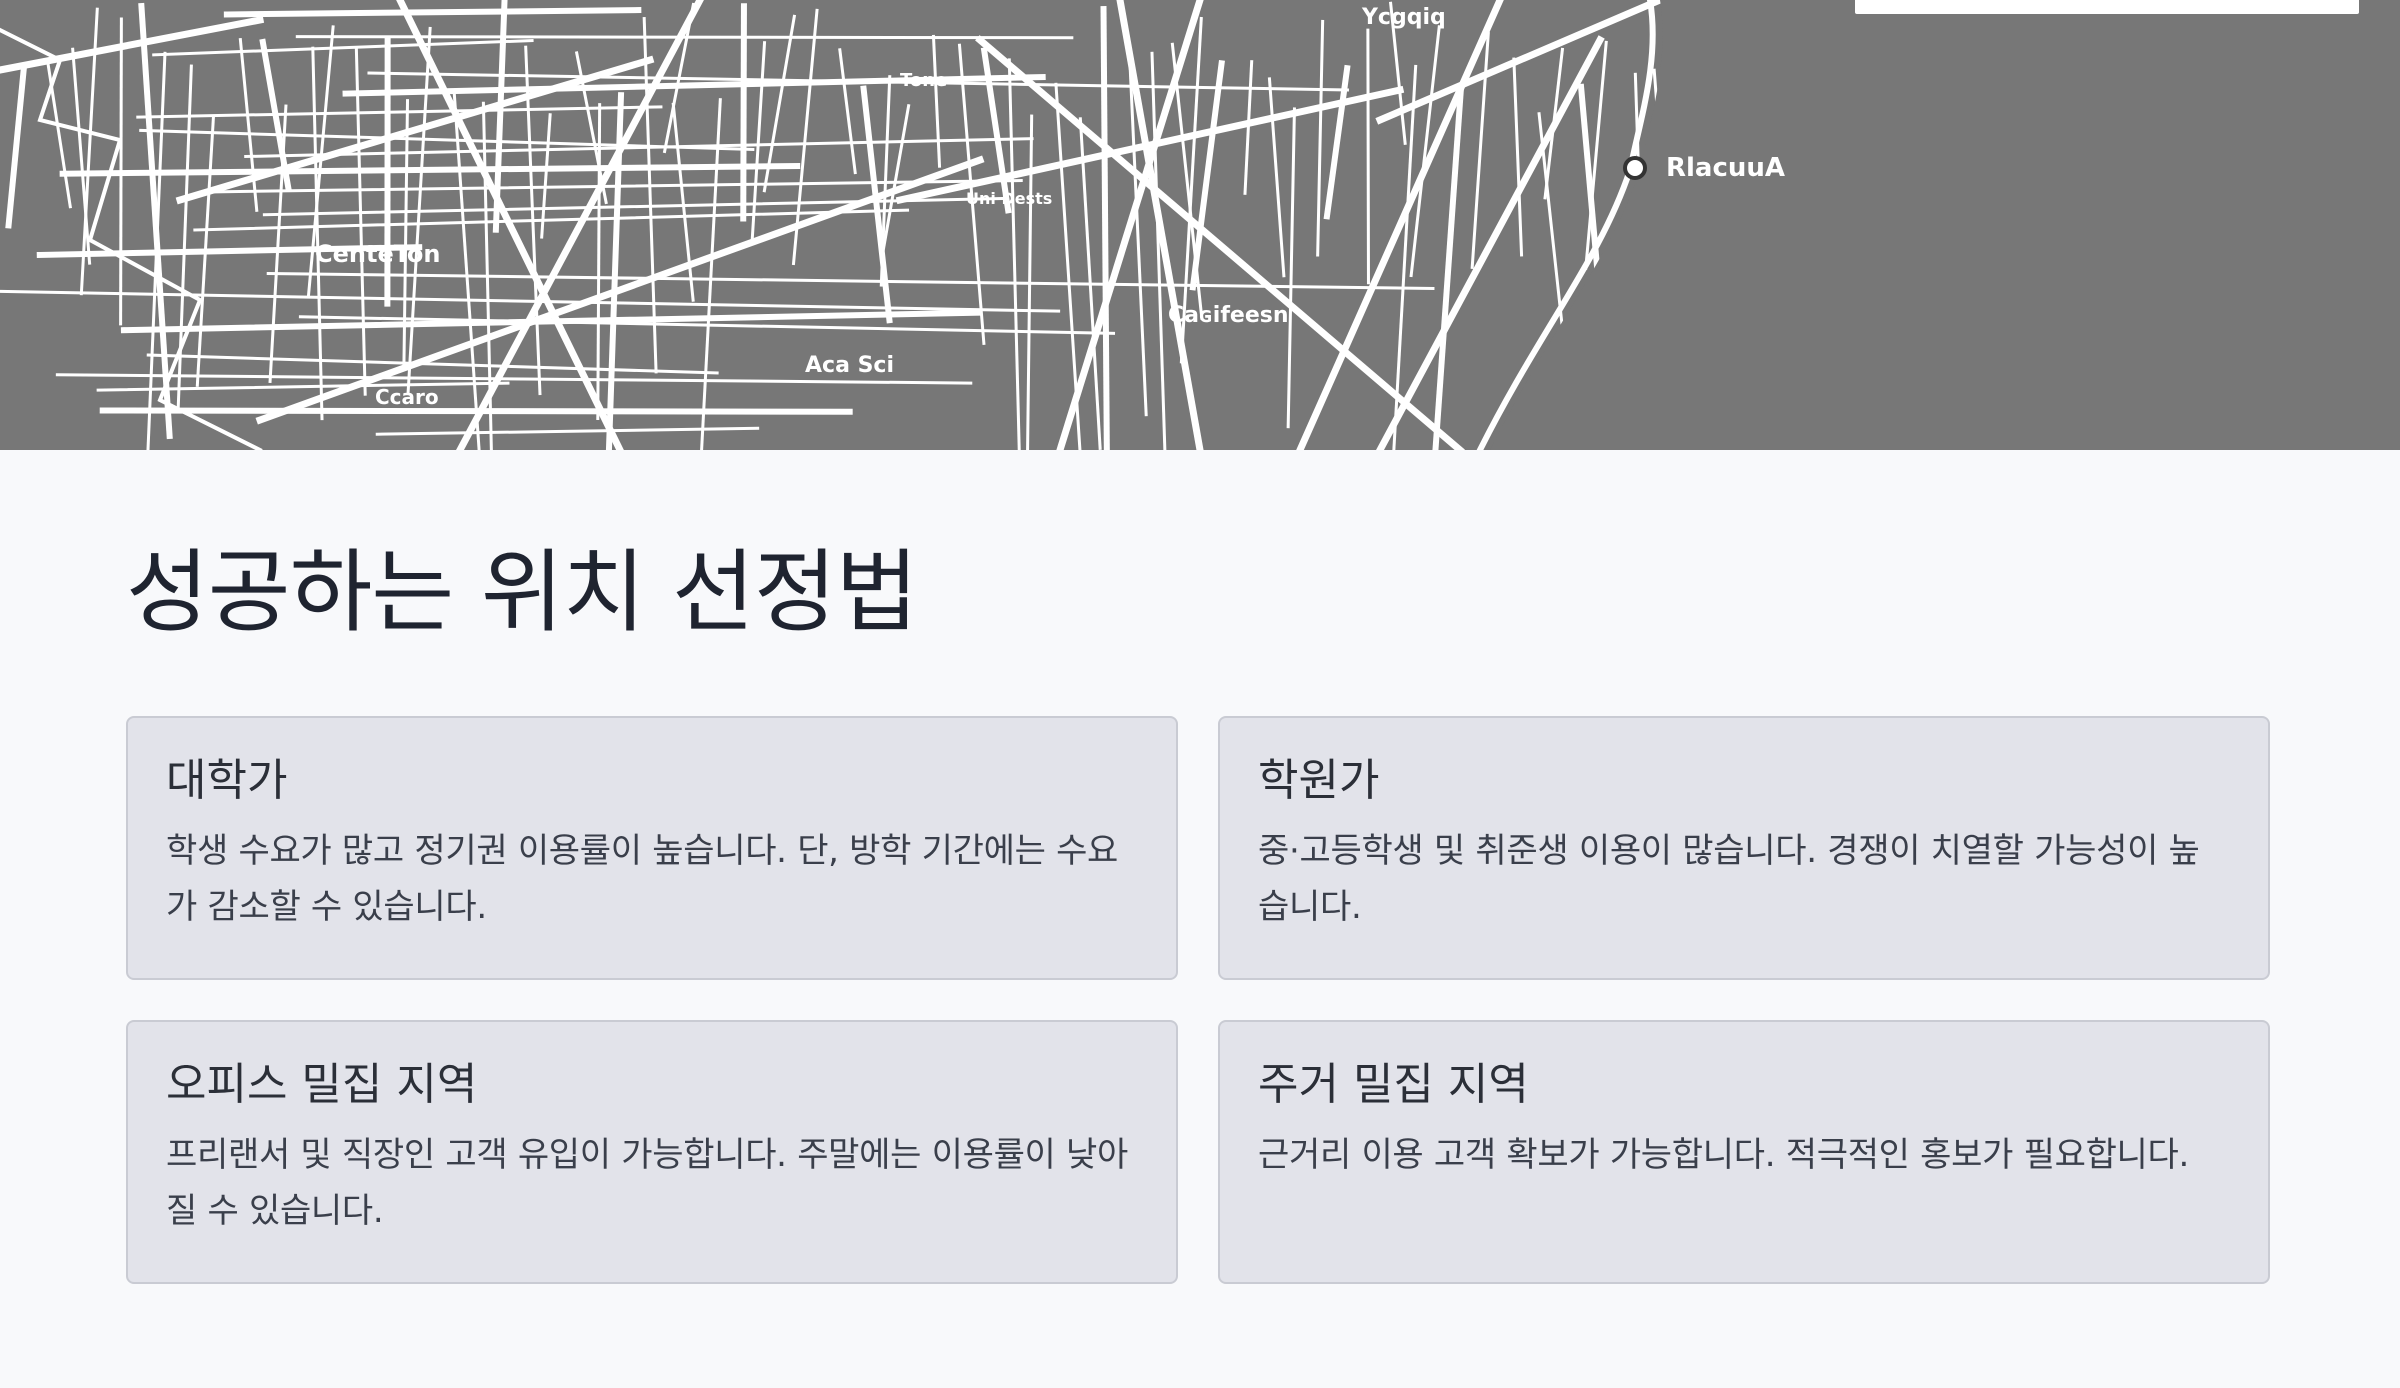  I want to click on map-marker-icon, so click(1635, 168).